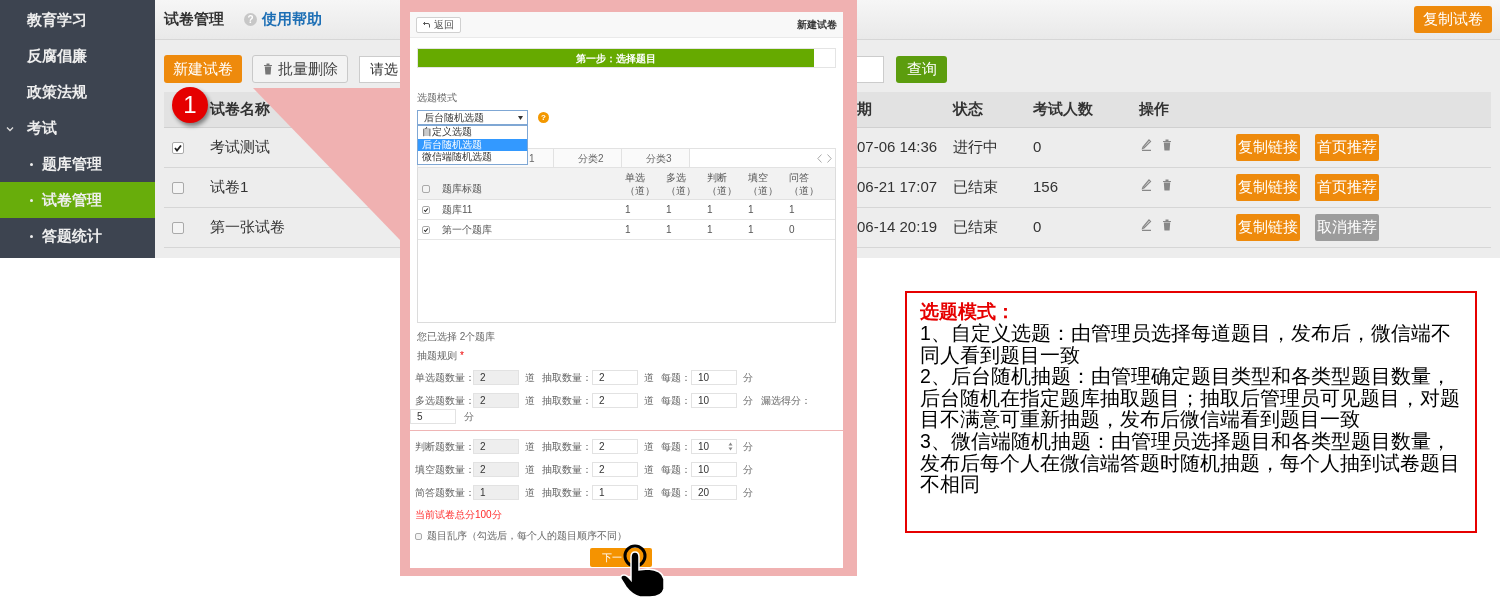 The width and height of the screenshot is (1500, 608). Describe the element at coordinates (615, 492) in the screenshot. I see `number-field: 1` at that location.